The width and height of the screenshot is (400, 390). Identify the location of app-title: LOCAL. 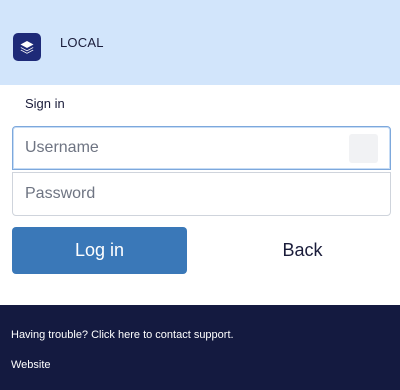
(82, 42).